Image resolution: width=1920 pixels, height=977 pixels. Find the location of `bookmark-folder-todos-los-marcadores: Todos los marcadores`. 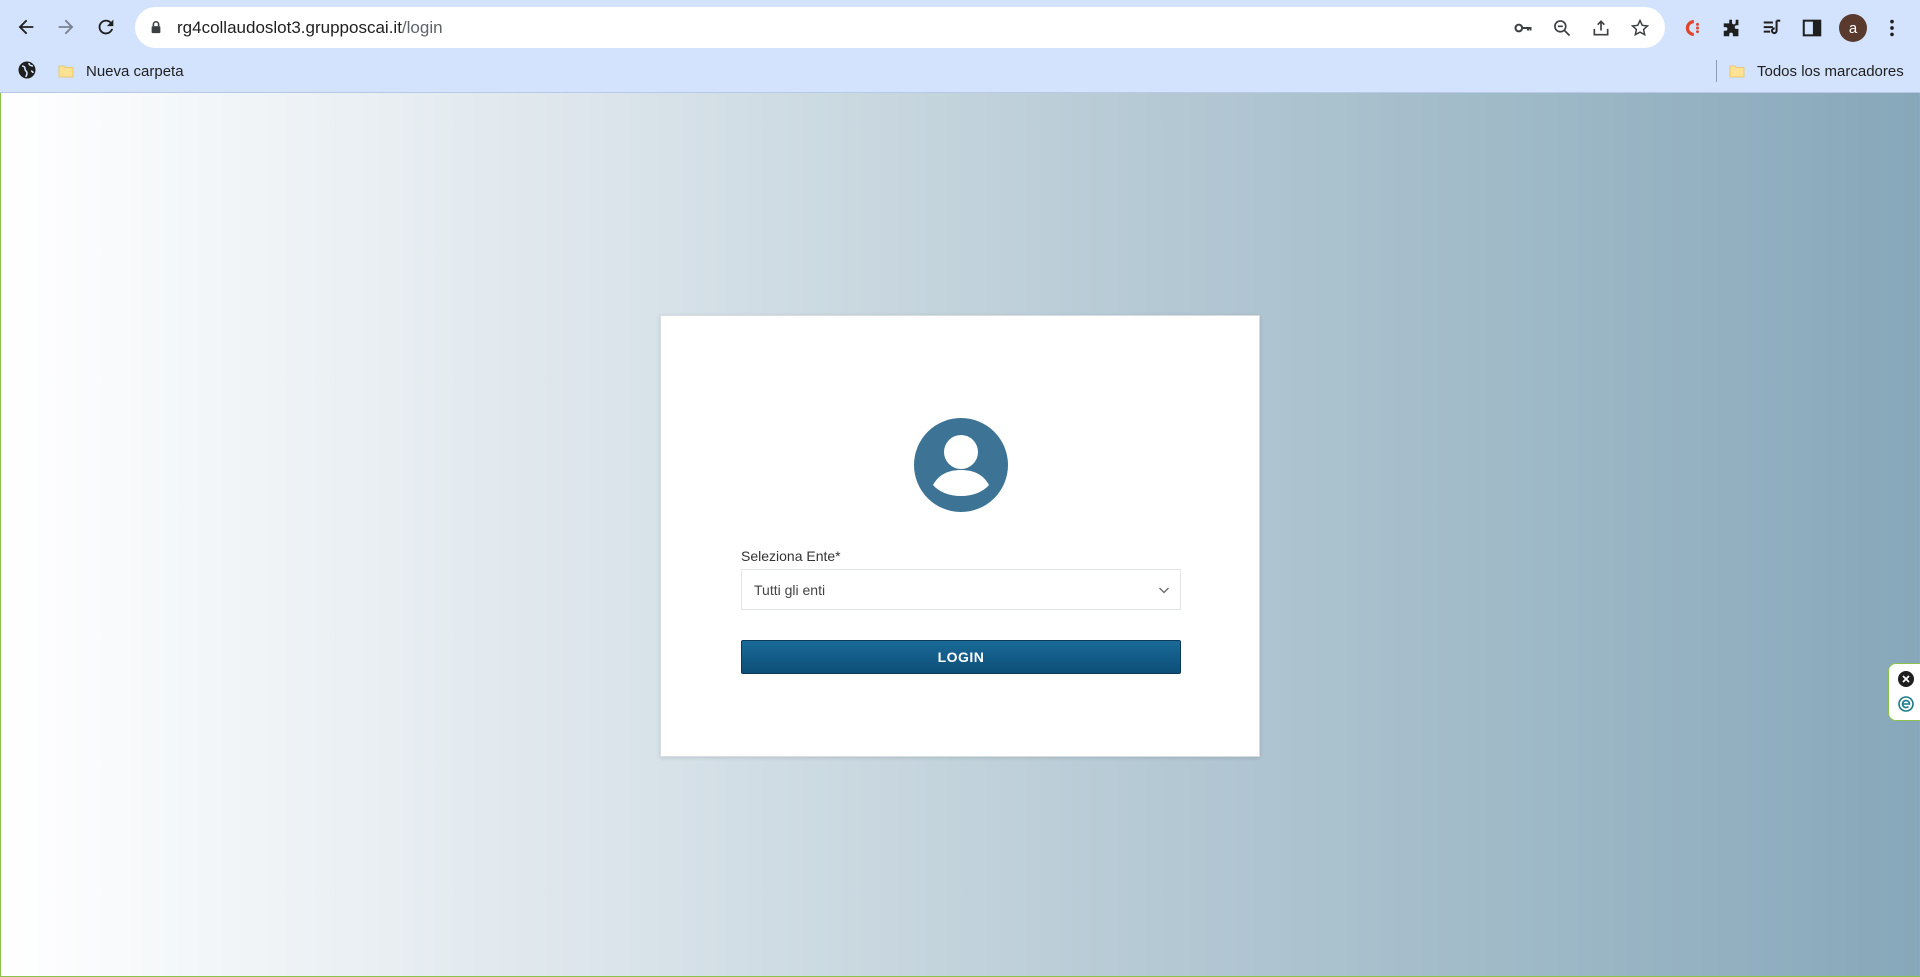

bookmark-folder-todos-los-marcadores: Todos los marcadores is located at coordinates (1816, 71).